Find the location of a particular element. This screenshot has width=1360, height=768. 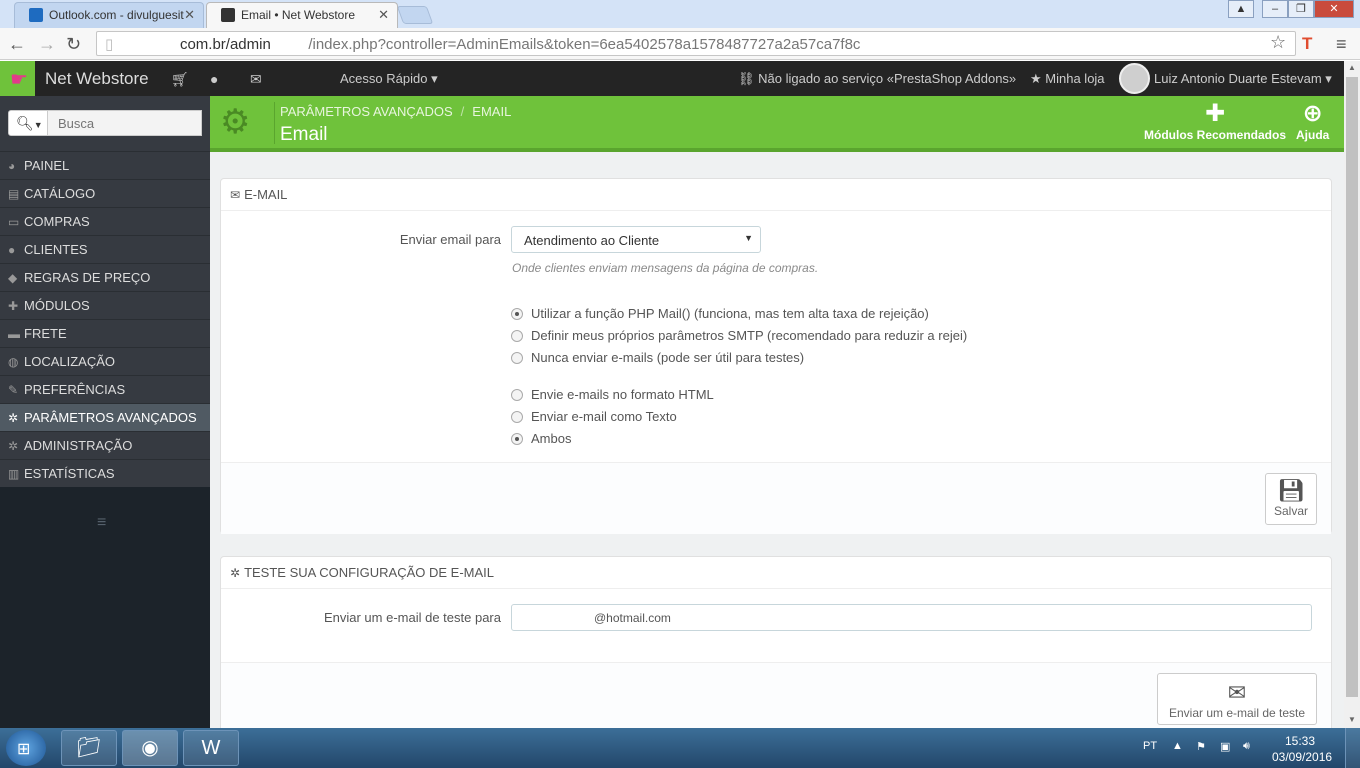

start-button: ⊞ is located at coordinates (26, 748).